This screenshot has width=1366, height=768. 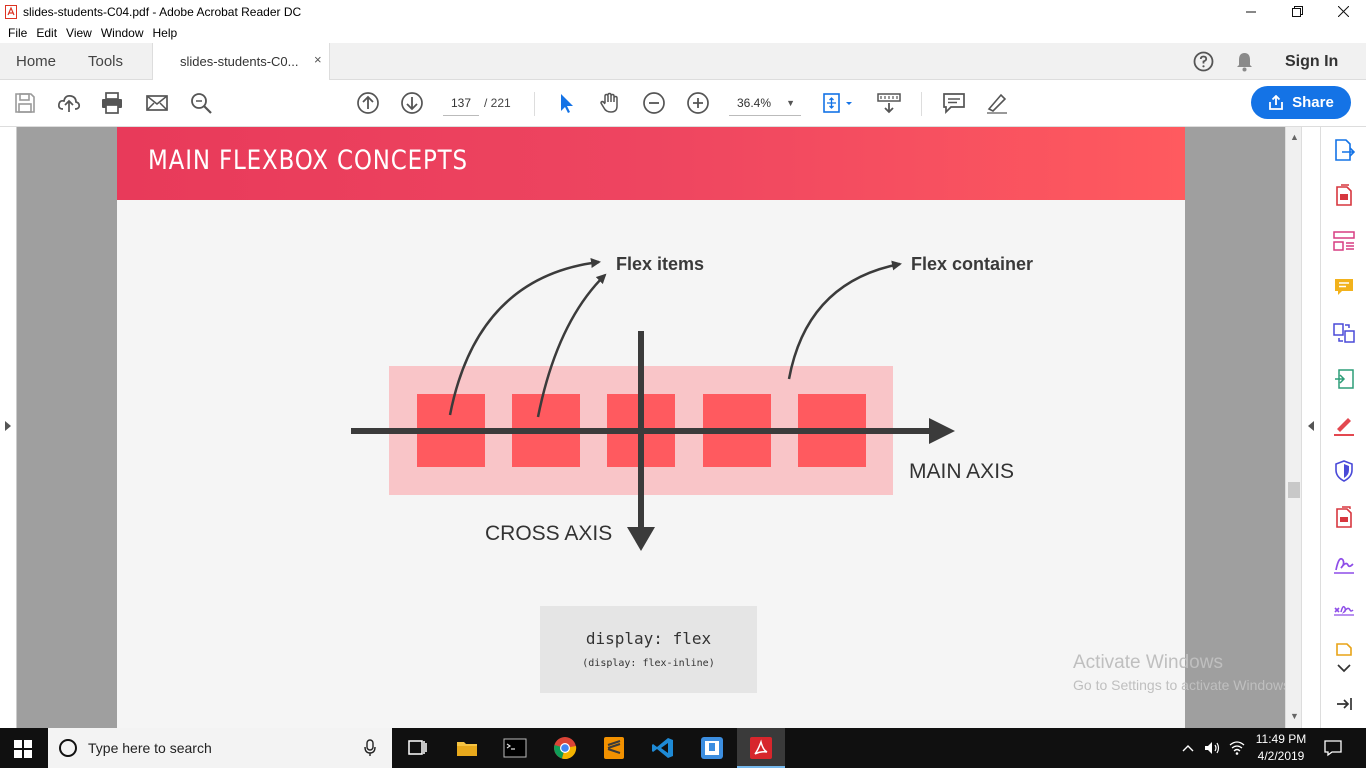 I want to click on taskbar-search: Type here to search, so click(x=220, y=748).